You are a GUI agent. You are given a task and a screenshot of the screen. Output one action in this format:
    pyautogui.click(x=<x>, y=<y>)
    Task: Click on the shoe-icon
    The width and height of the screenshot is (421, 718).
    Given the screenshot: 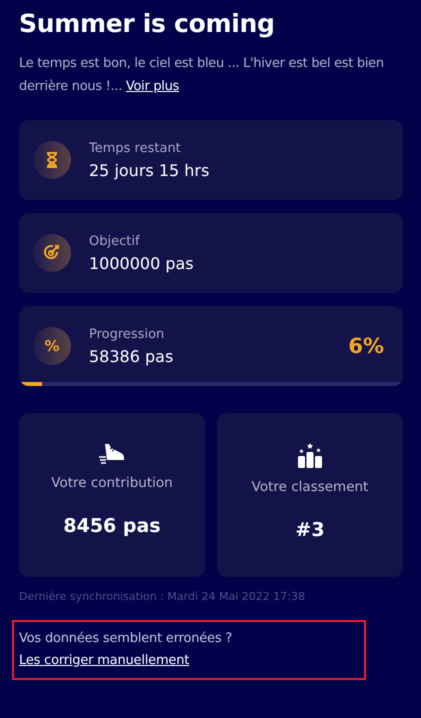 What is the action you would take?
    pyautogui.click(x=112, y=454)
    